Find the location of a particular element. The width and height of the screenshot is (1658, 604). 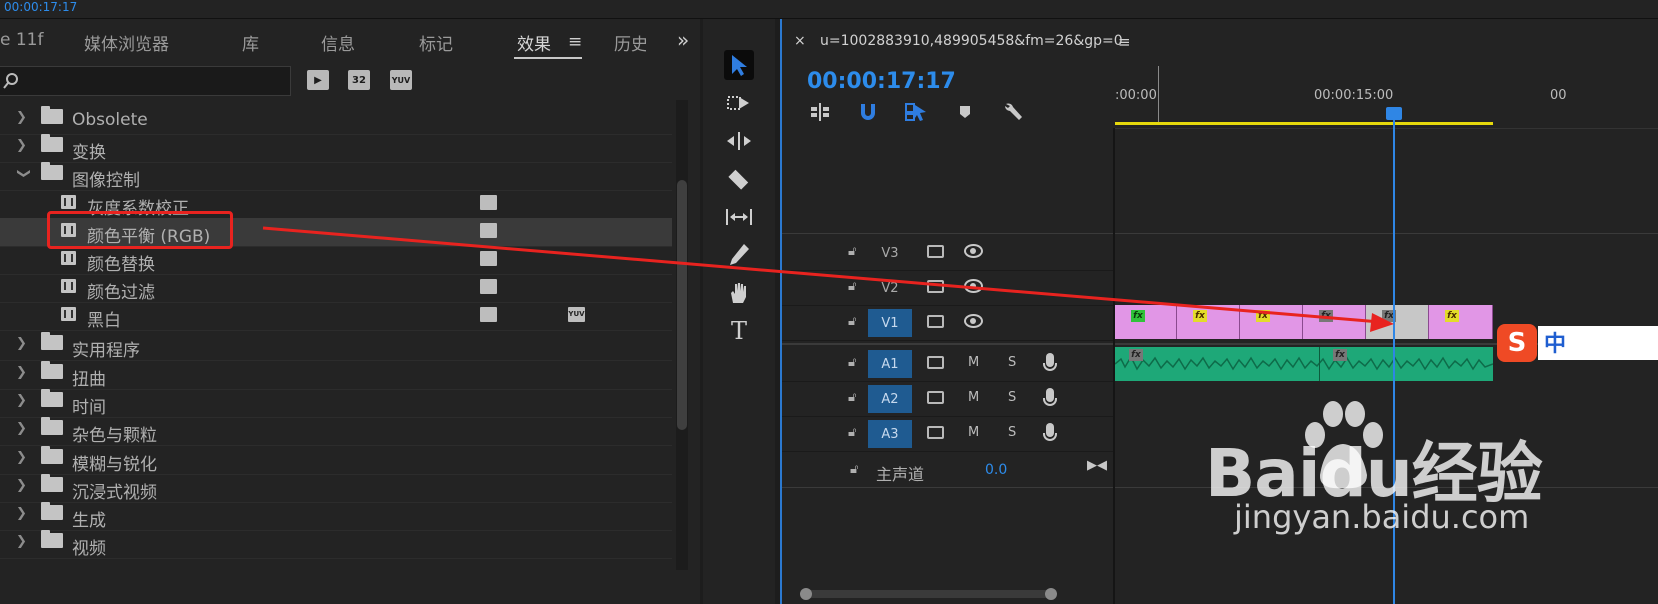

scroll-handle-left is located at coordinates (806, 594).